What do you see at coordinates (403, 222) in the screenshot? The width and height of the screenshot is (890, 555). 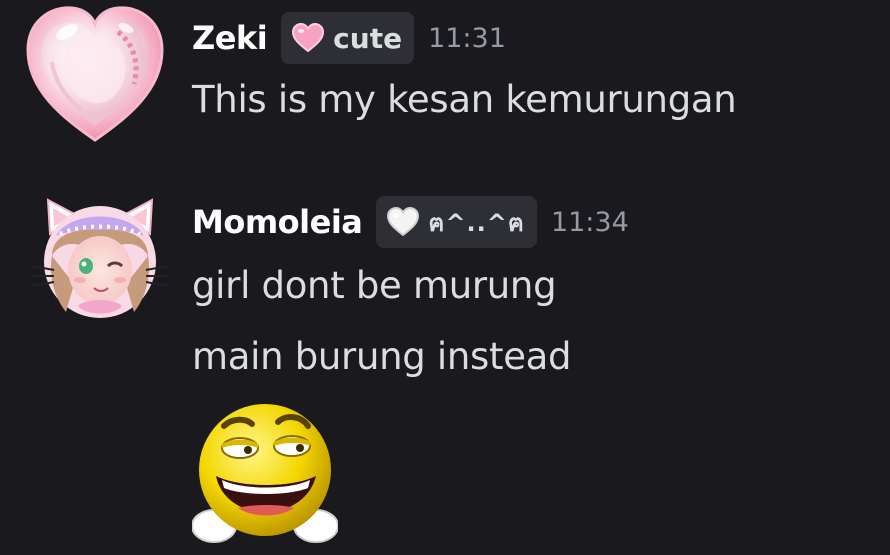 I see `white-heart-icon` at bounding box center [403, 222].